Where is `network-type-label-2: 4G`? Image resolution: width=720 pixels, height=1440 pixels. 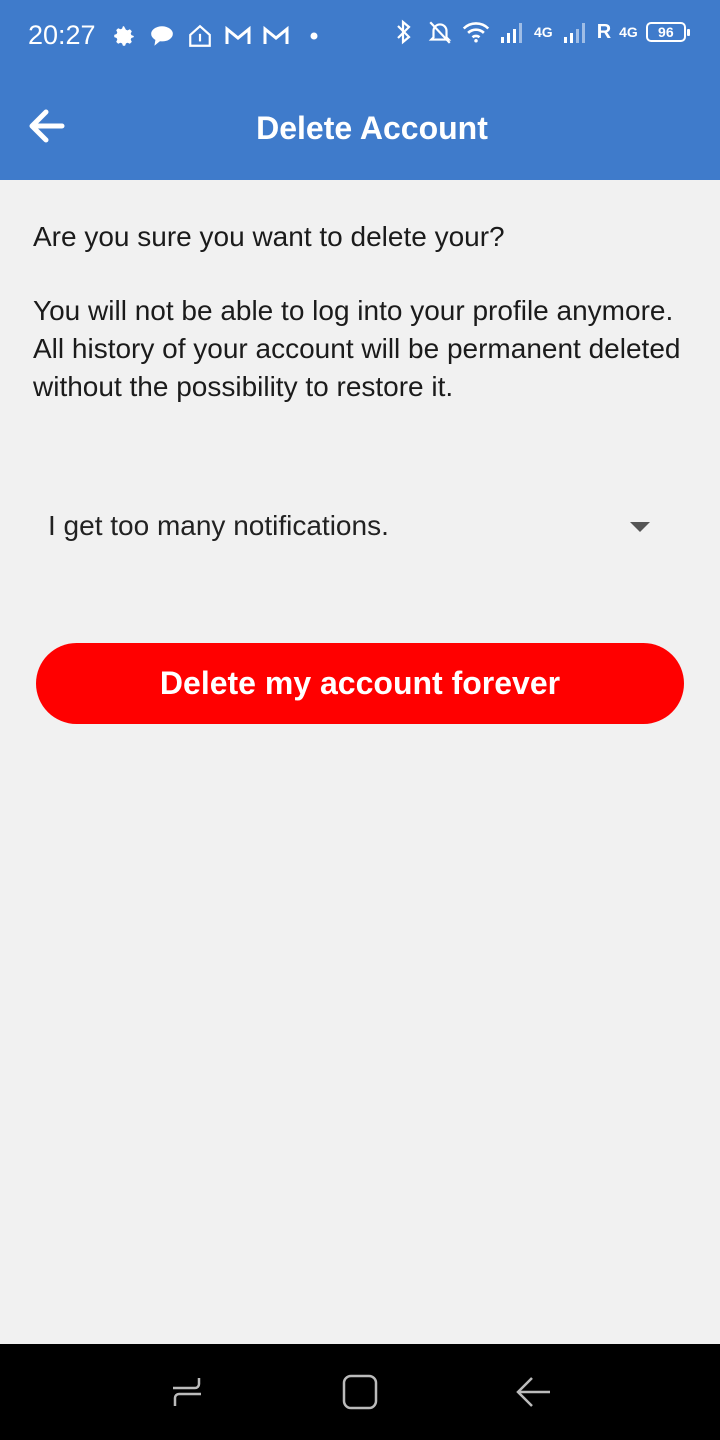
network-type-label-2: 4G is located at coordinates (628, 32).